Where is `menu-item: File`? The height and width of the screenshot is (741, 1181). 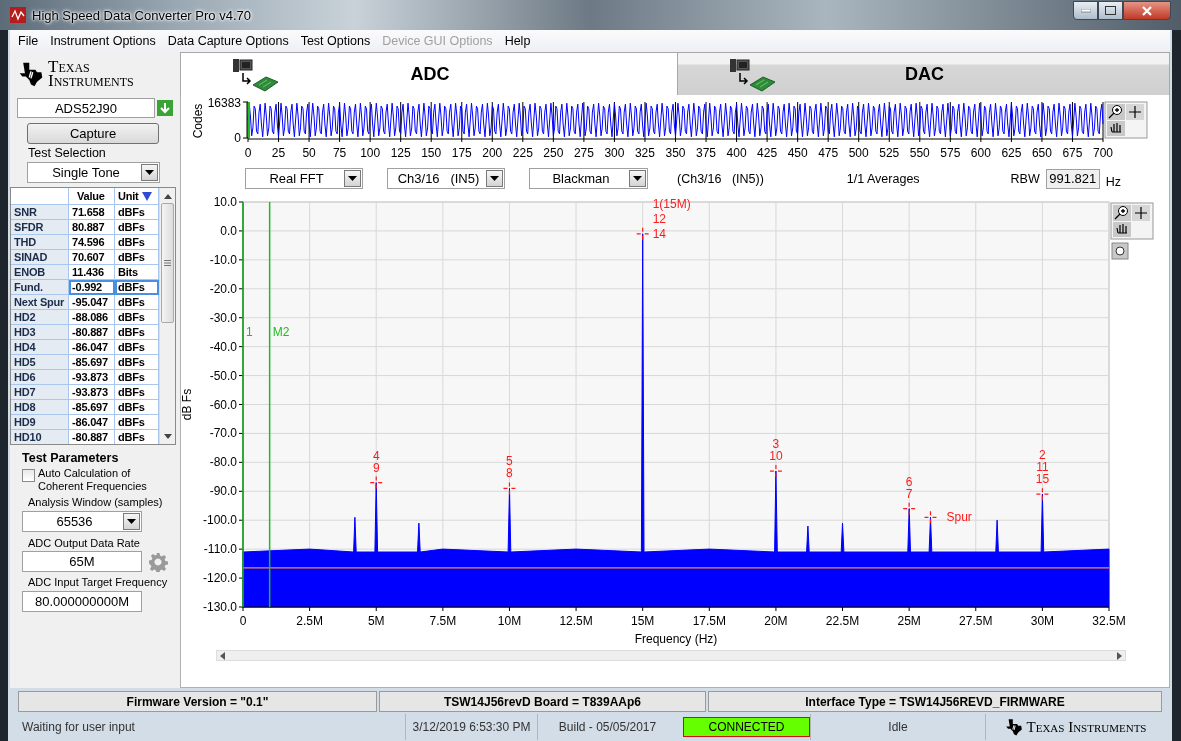
menu-item: File is located at coordinates (28, 41).